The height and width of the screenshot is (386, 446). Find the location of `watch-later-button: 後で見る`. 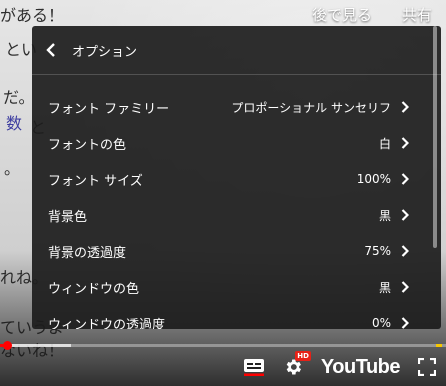

watch-later-button: 後で見る is located at coordinates (342, 14).